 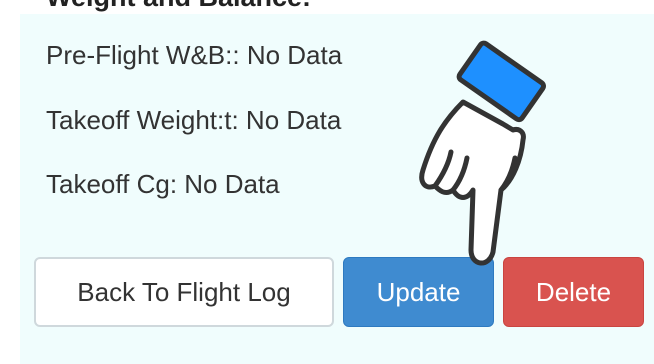 What do you see at coordinates (194, 55) in the screenshot?
I see `pre-flight-wb-field: Pre-Flight W&B:: No Data` at bounding box center [194, 55].